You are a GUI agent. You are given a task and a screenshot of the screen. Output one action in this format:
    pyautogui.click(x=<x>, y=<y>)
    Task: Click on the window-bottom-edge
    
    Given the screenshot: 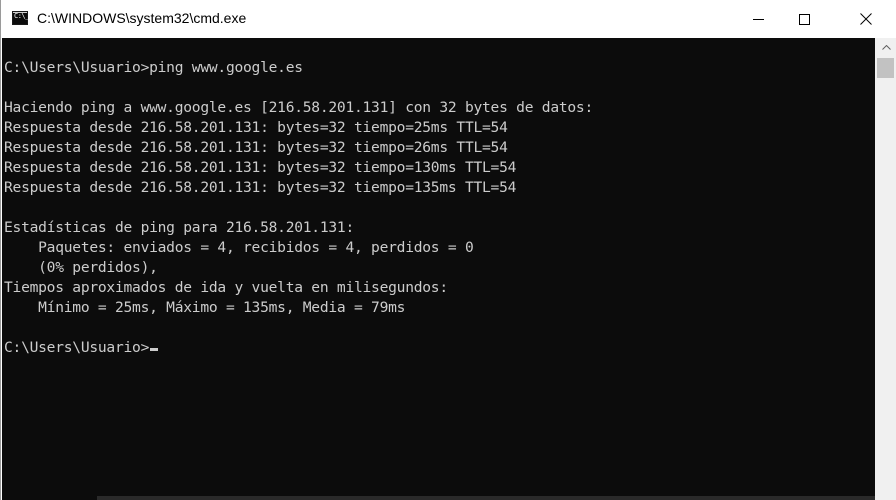 What is the action you would take?
    pyautogui.click(x=486, y=498)
    